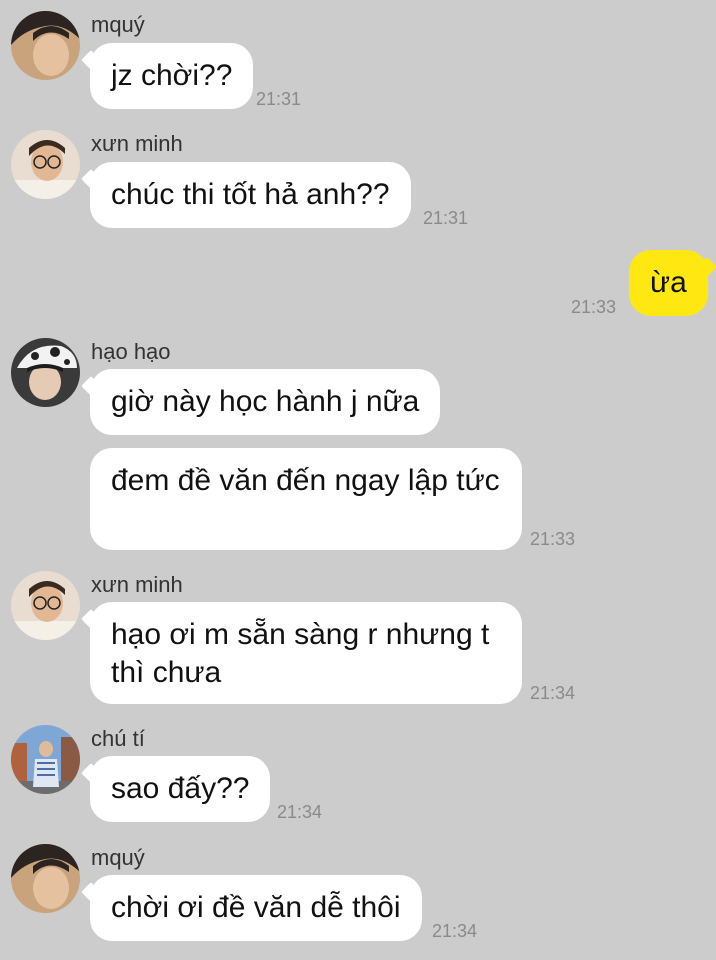 This screenshot has width=716, height=960. I want to click on message-bubble: chời ơi đề văn dễ thôi, so click(256, 908).